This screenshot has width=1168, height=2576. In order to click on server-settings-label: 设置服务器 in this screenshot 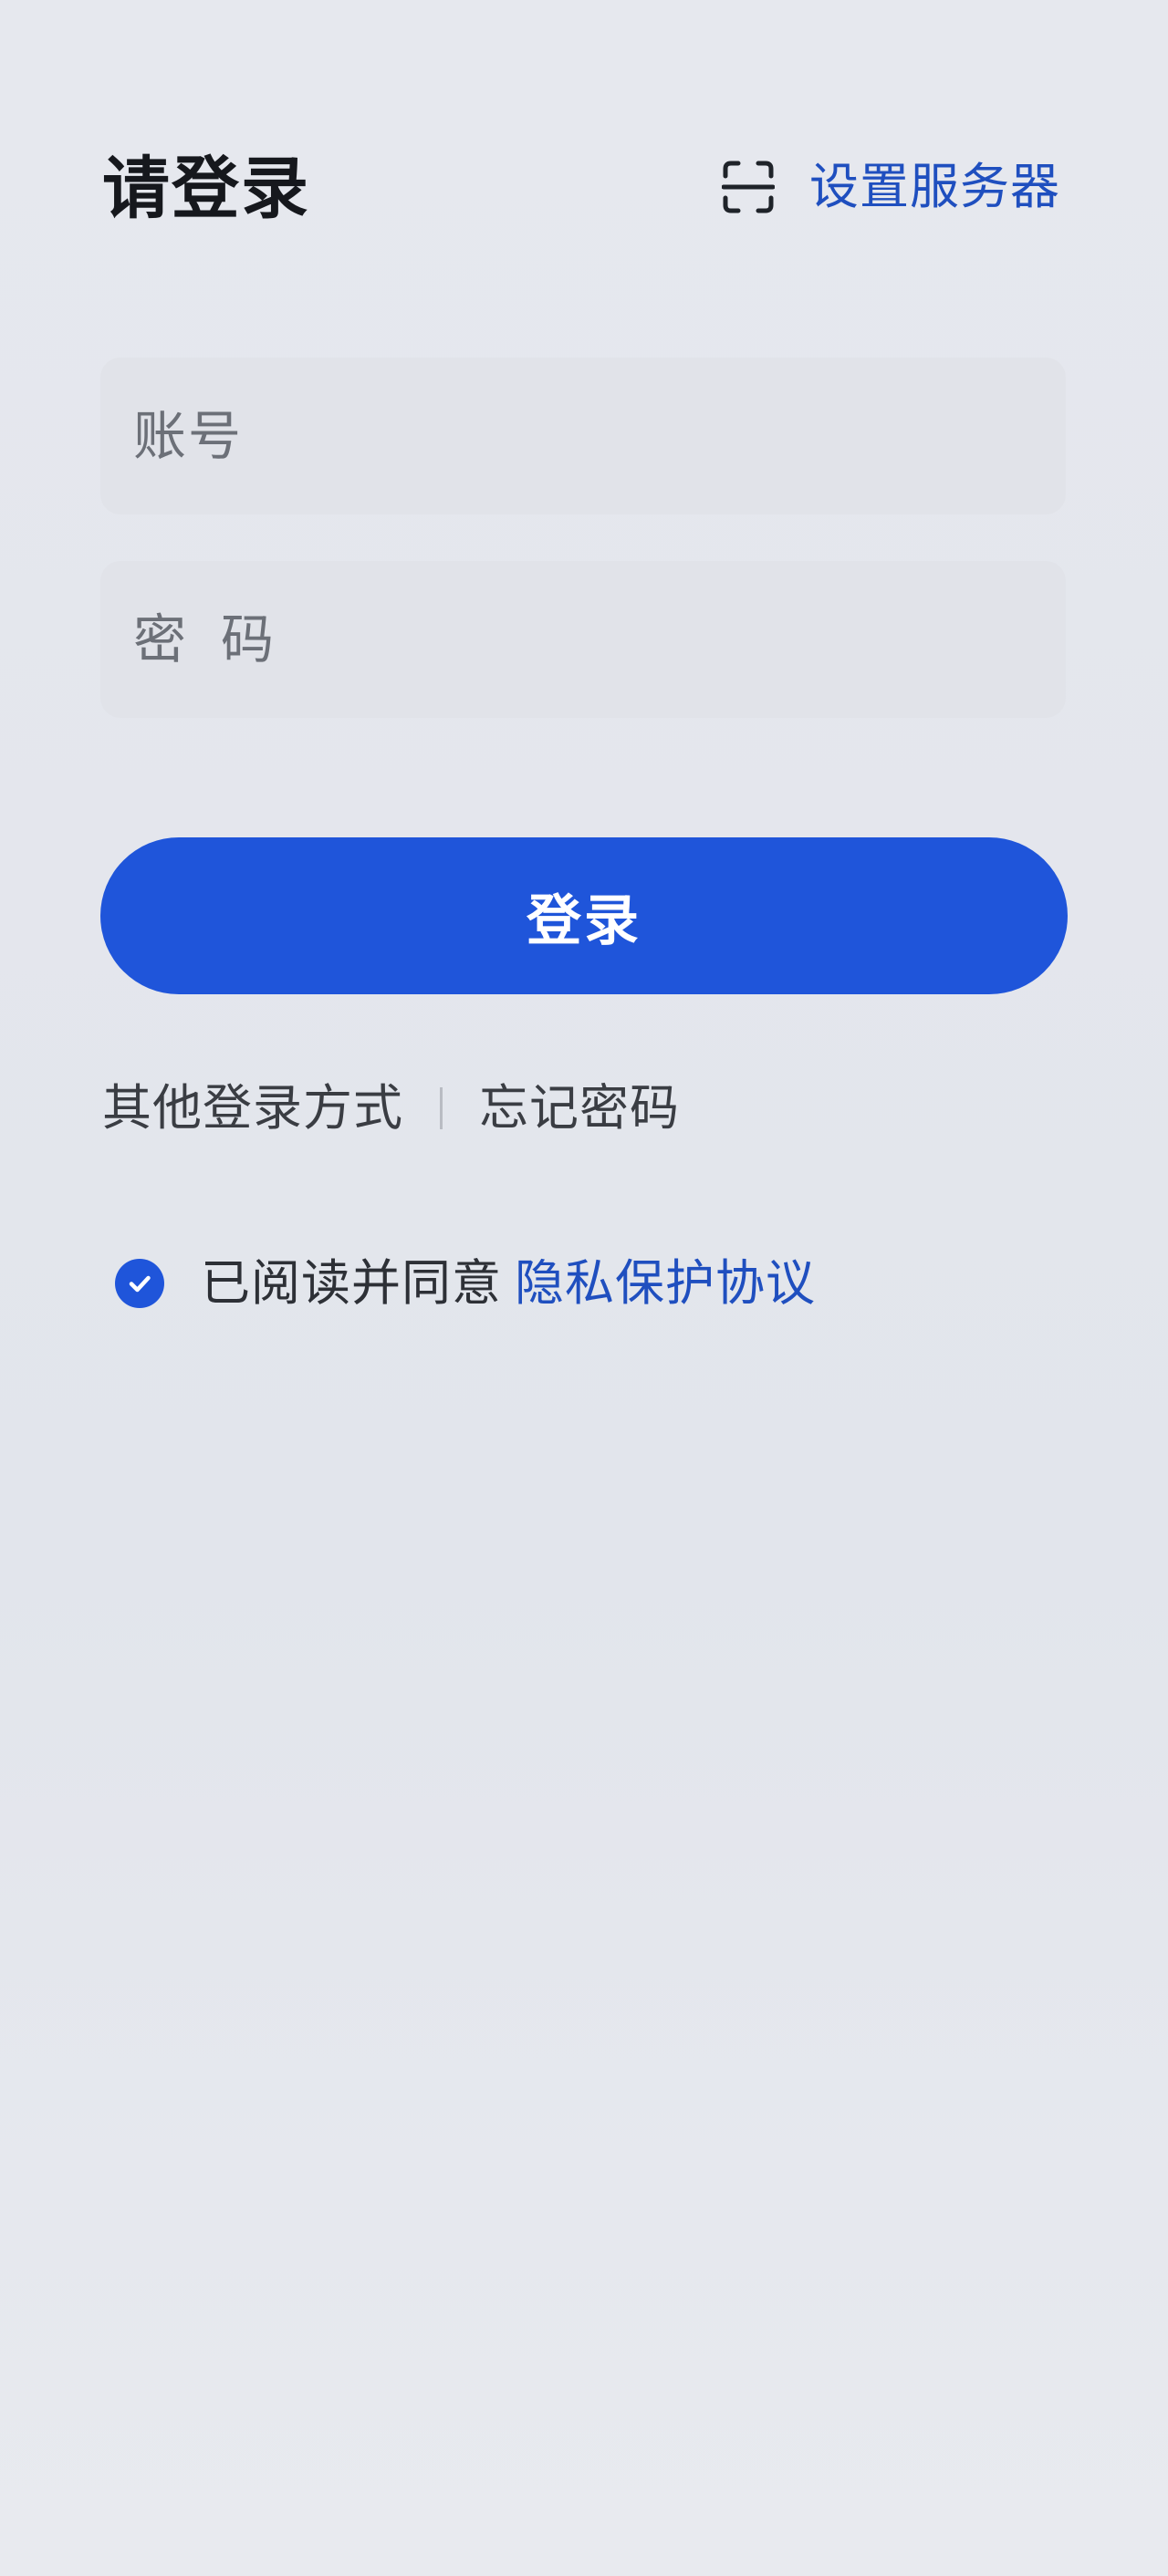, I will do `click(934, 186)`.